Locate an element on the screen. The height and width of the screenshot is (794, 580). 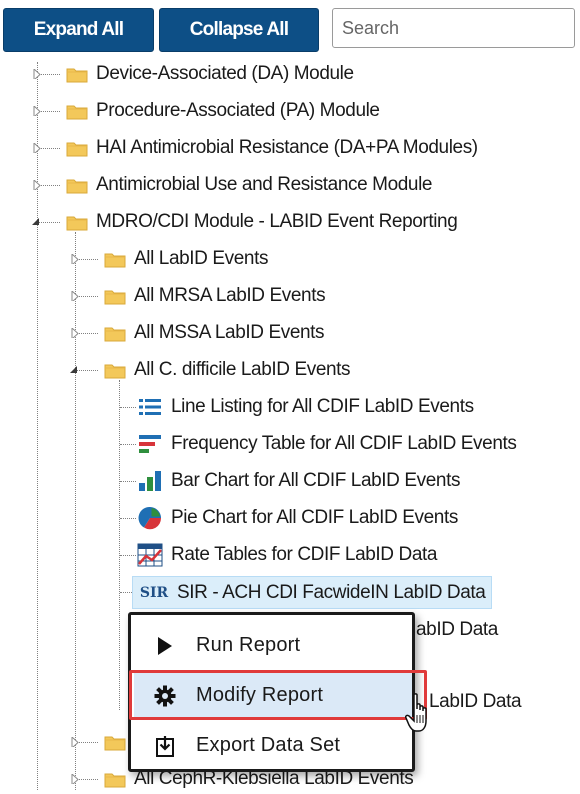
export-data-set-menu-item: Export Data Set is located at coordinates (273, 745).